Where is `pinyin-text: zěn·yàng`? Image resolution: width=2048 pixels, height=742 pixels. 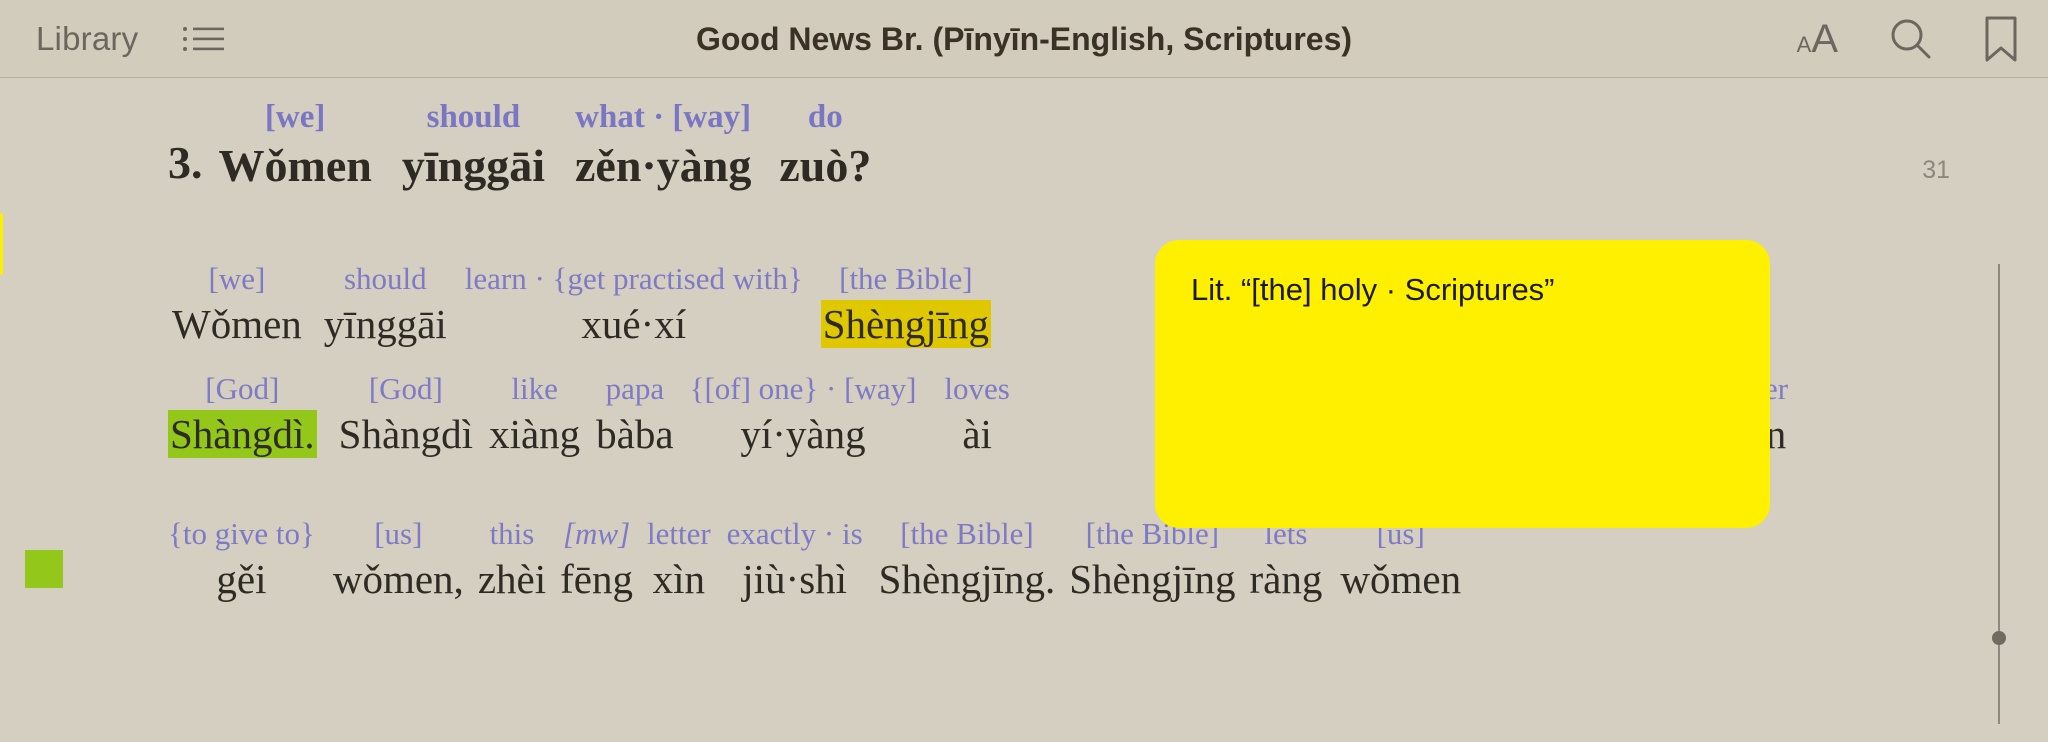 pinyin-text: zěn·yàng is located at coordinates (663, 165).